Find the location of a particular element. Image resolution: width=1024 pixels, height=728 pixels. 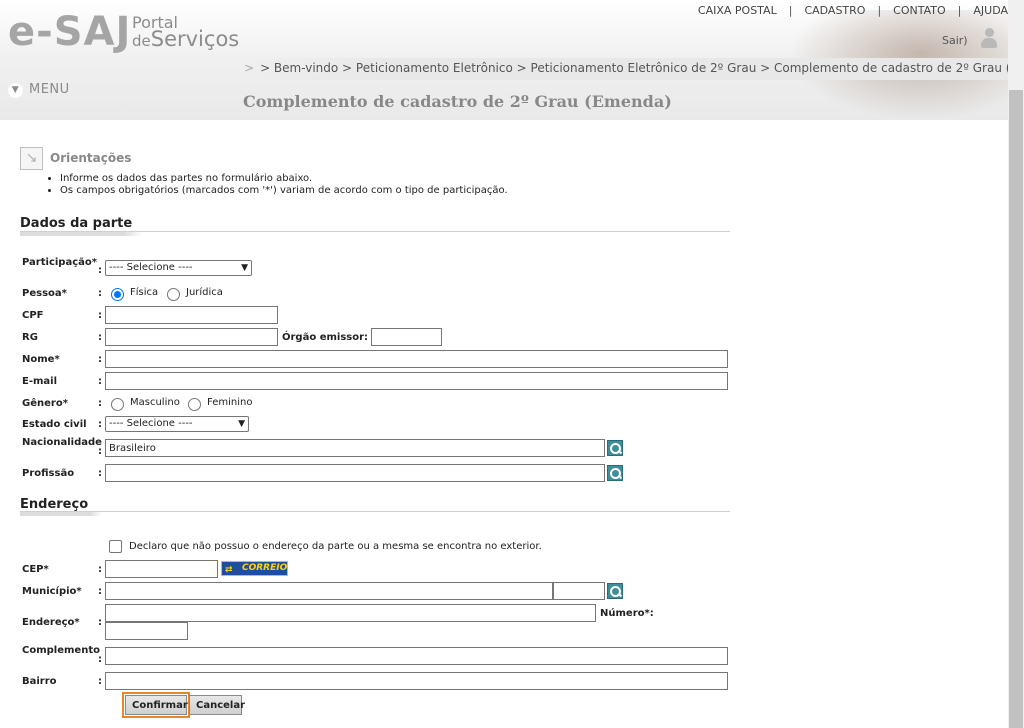

estado-civil-value: ---- Selecione ---- is located at coordinates (151, 423).